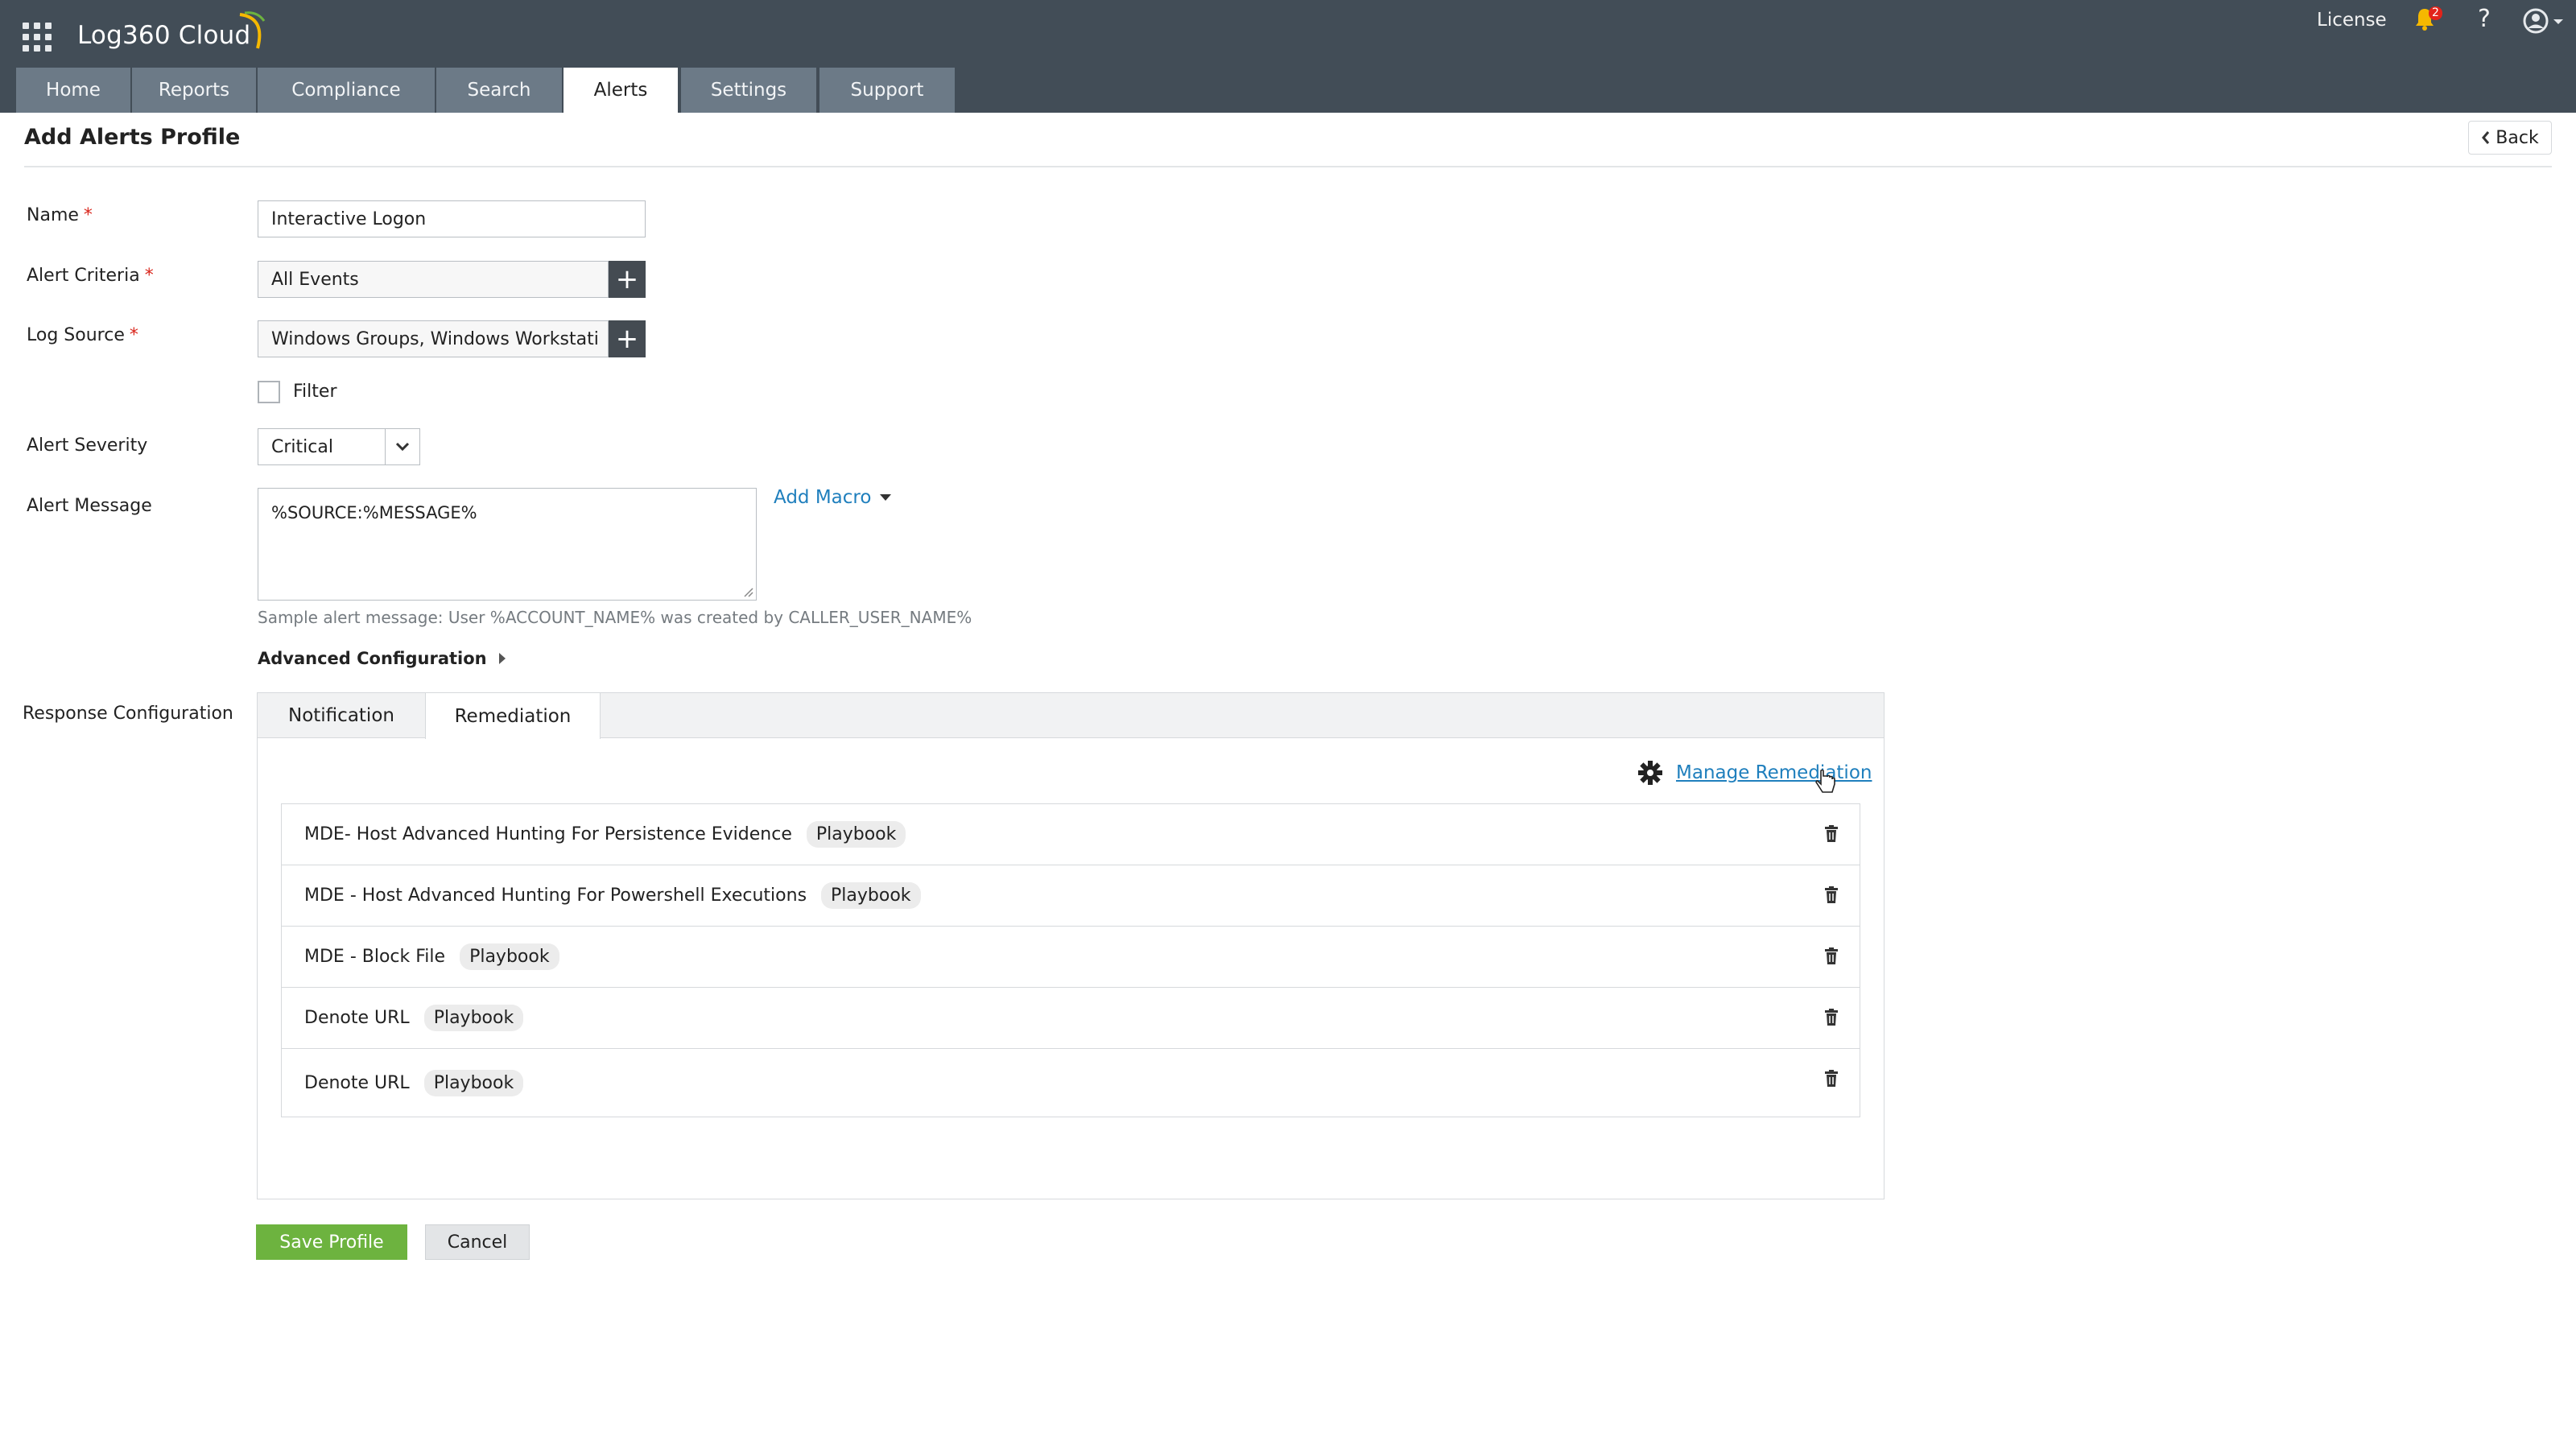 Image resolution: width=2576 pixels, height=1449 pixels. I want to click on manage-remediation-label: Manage Remediation, so click(1774, 772).